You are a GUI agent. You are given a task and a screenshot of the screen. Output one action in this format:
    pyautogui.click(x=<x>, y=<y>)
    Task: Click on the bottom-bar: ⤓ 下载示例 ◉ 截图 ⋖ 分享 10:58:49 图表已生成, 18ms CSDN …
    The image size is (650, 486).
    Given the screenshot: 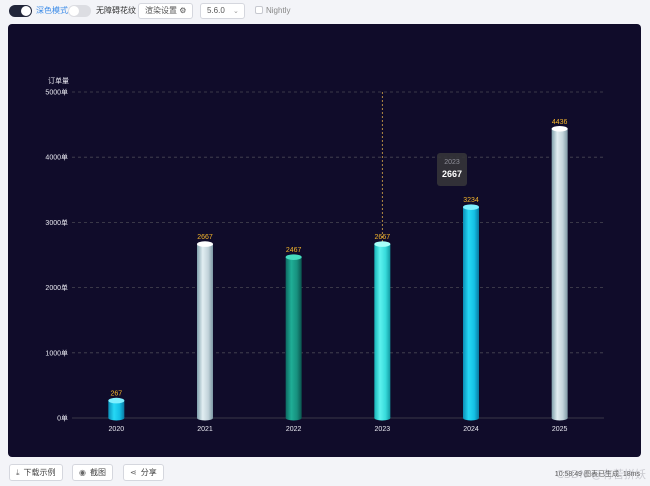 What is the action you would take?
    pyautogui.click(x=325, y=473)
    